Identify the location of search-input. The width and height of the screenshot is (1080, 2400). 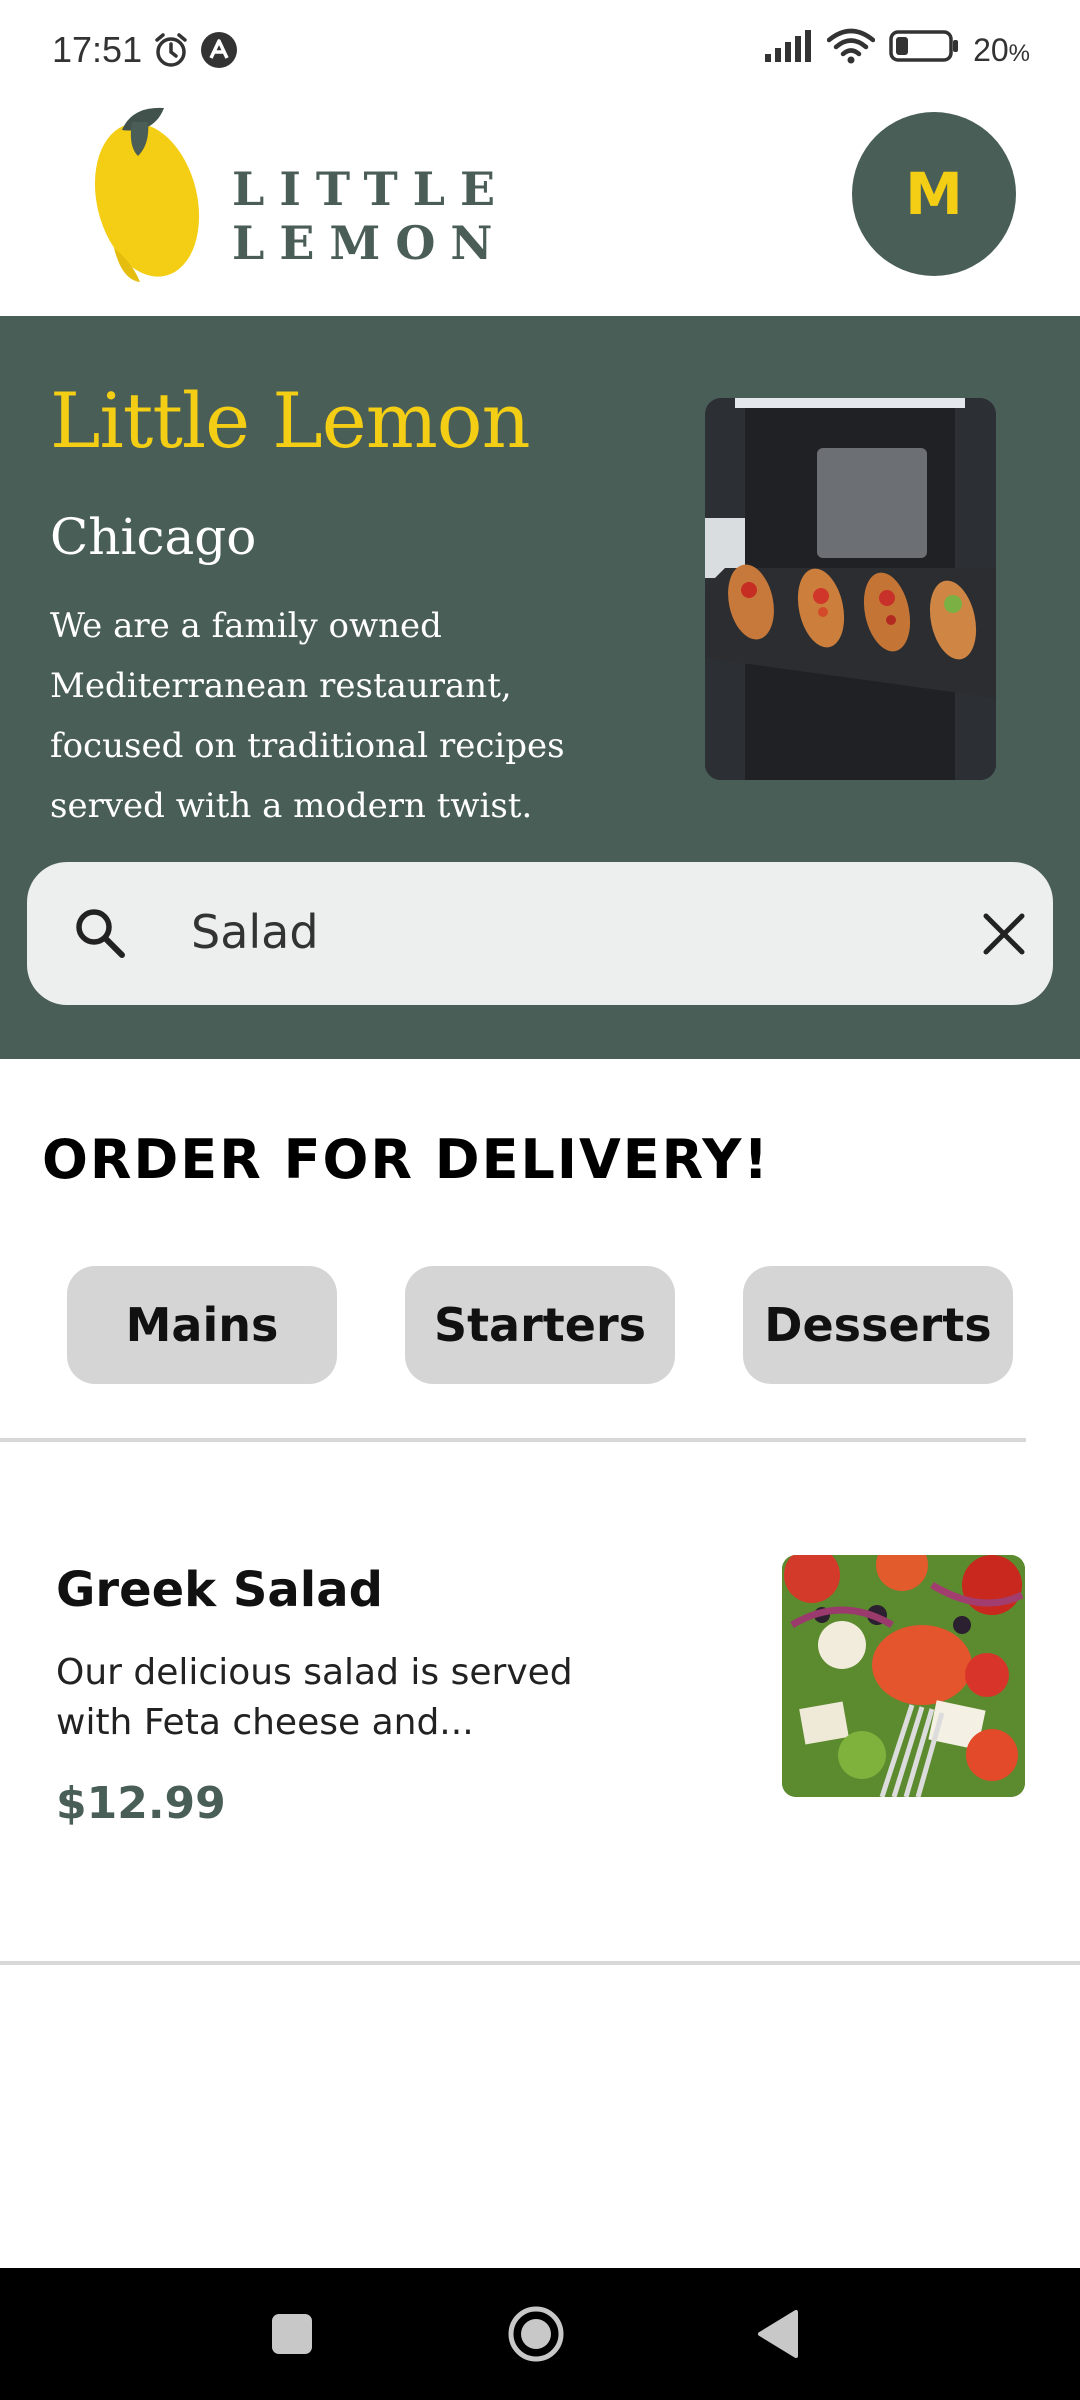
(571, 932).